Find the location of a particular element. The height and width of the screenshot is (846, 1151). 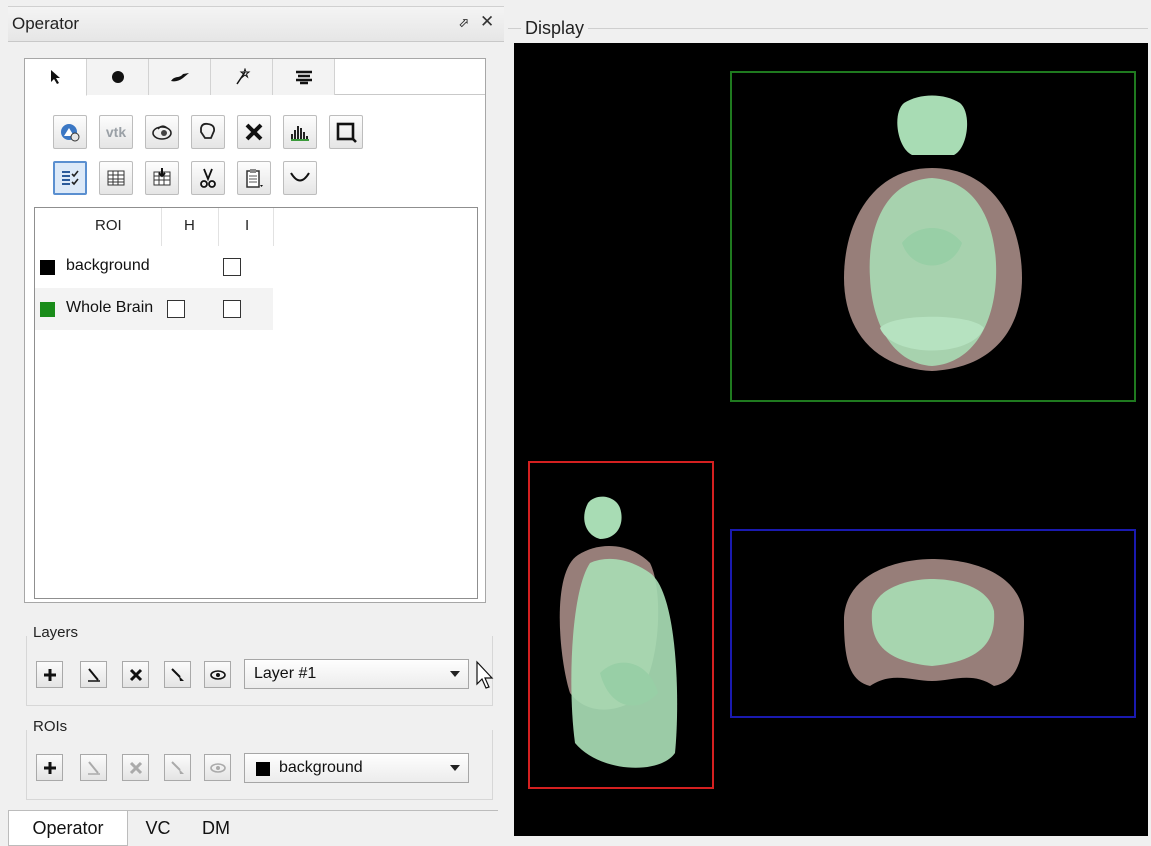

paint-layer-button is located at coordinates (177, 674).